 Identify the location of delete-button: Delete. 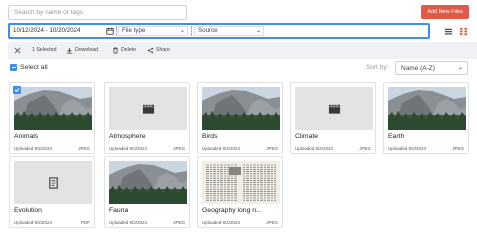
(124, 50).